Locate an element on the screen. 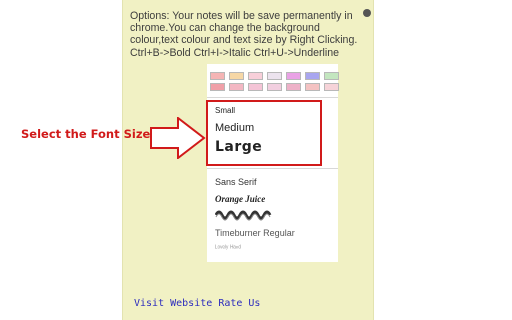  font-size-highlight is located at coordinates (264, 133).